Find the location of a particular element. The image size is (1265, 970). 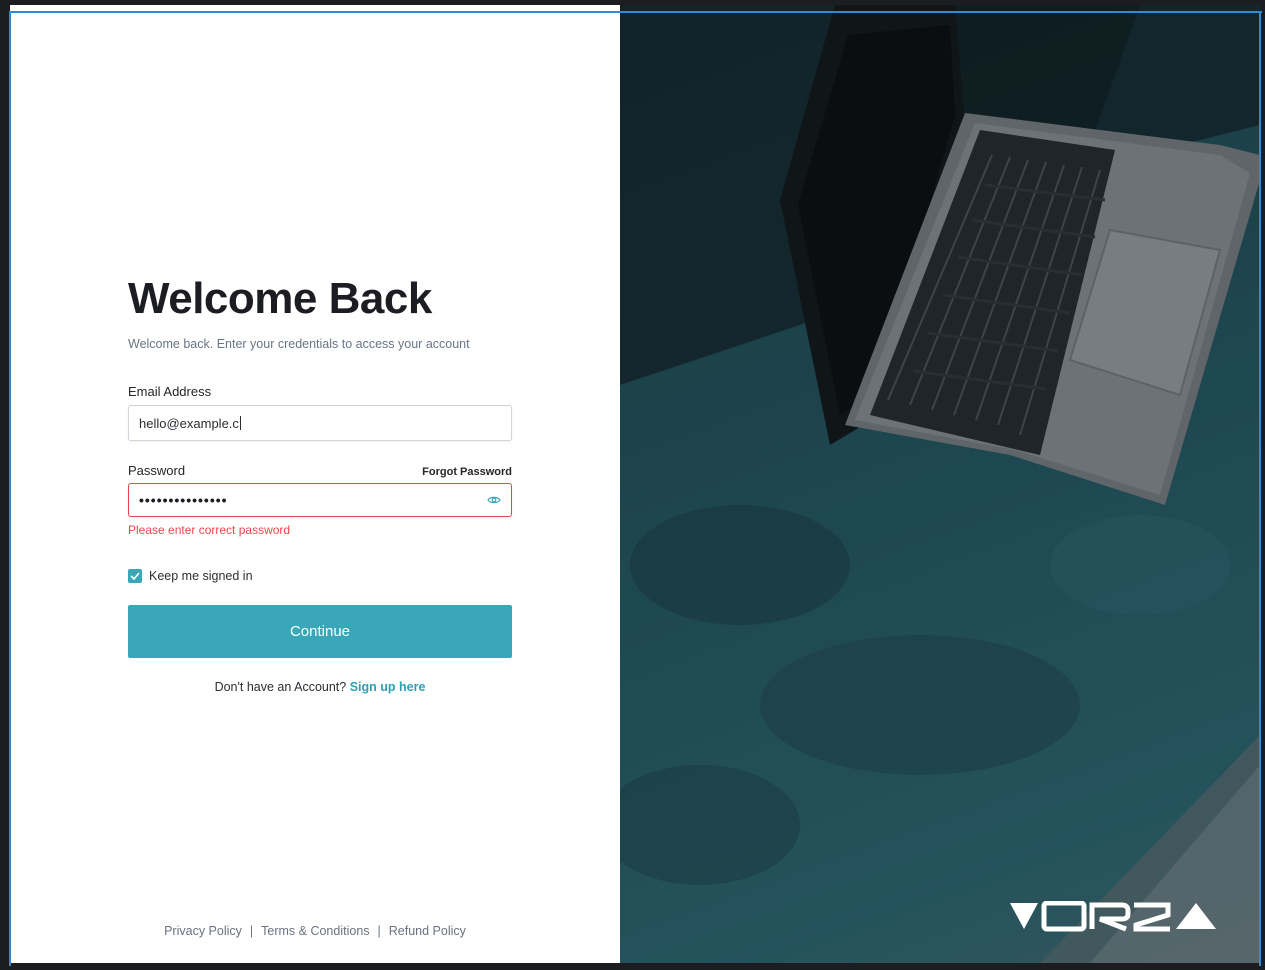

password-label: Password is located at coordinates (157, 470).